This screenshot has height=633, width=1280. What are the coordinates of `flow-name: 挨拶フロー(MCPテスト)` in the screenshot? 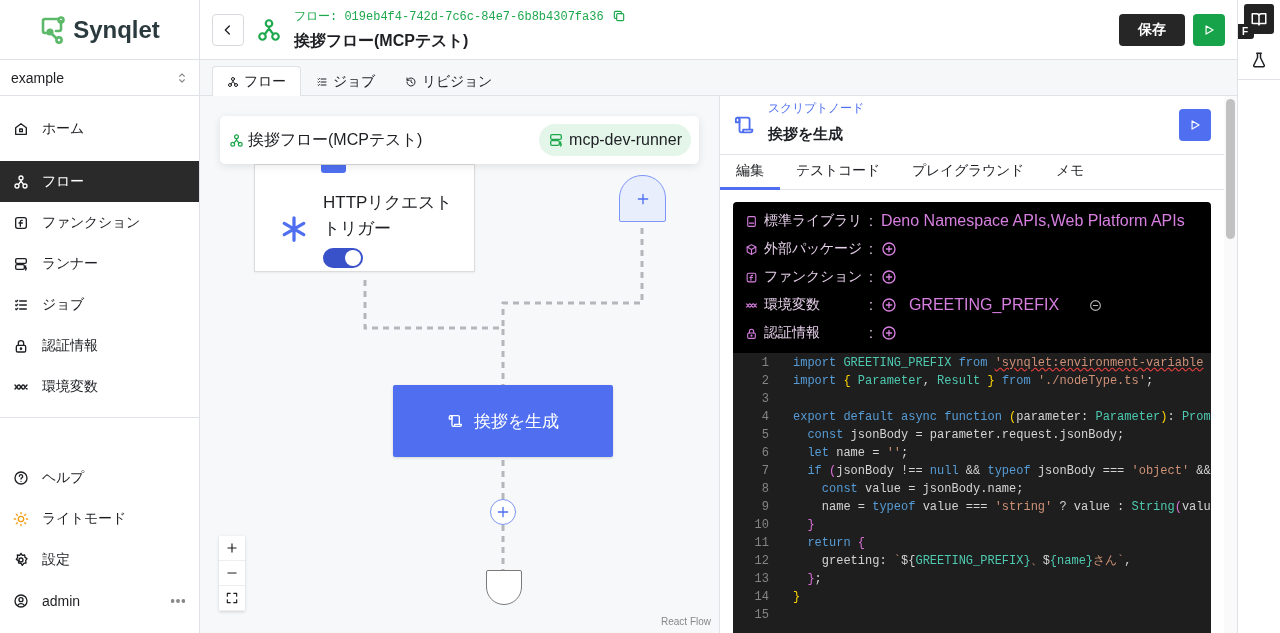 It's located at (335, 139).